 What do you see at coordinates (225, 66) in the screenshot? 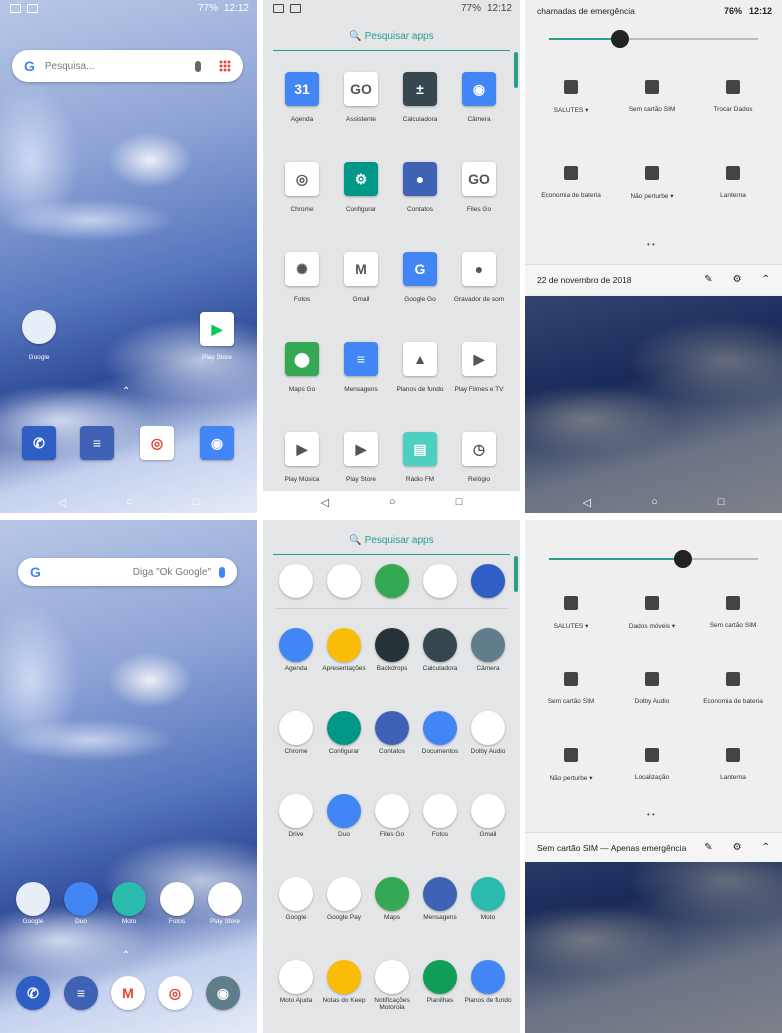
I see `apps-grid-icon` at bounding box center [225, 66].